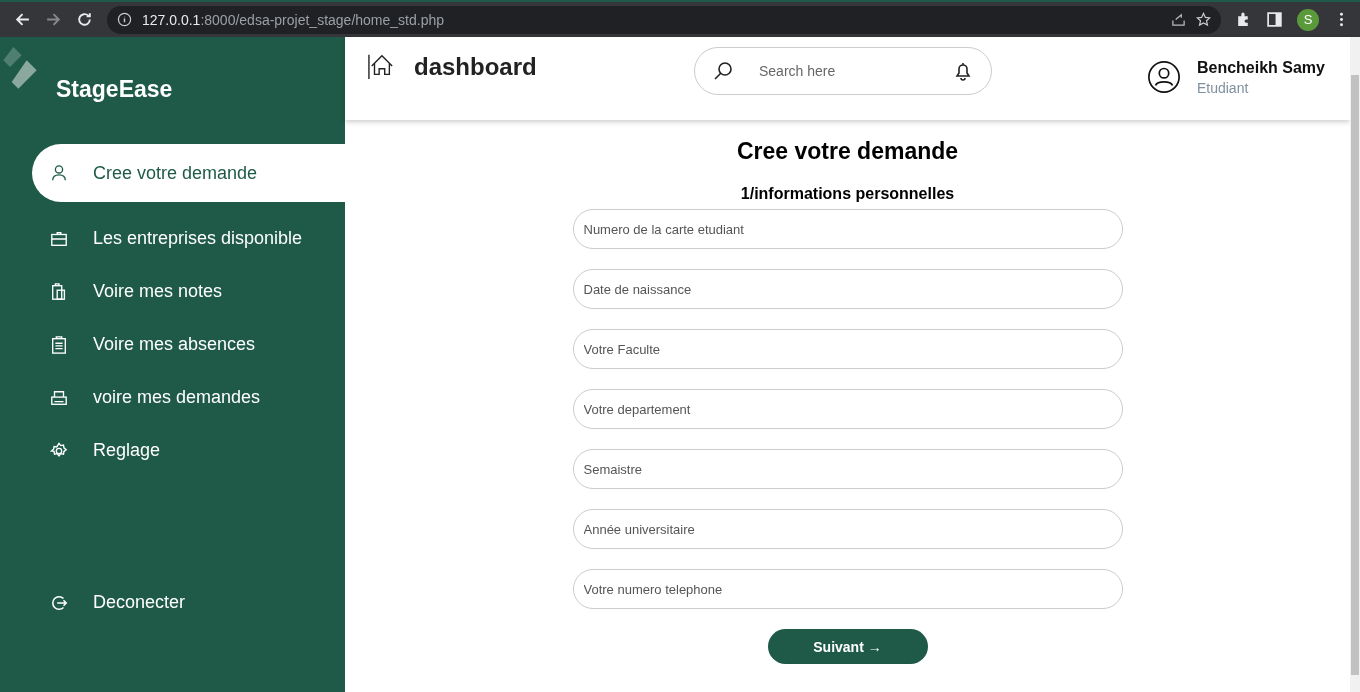  What do you see at coordinates (188, 602) in the screenshot?
I see `logout-item: Deconecter` at bounding box center [188, 602].